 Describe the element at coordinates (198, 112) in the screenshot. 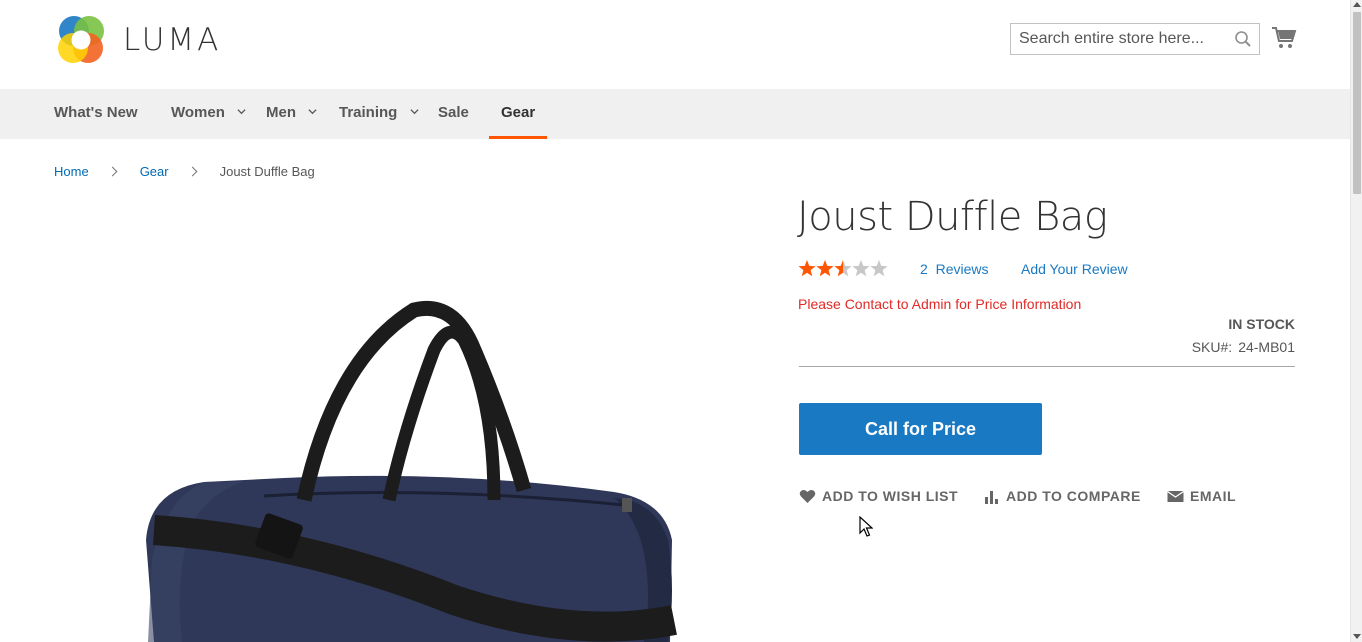

I see `nav-item-label: Women` at that location.